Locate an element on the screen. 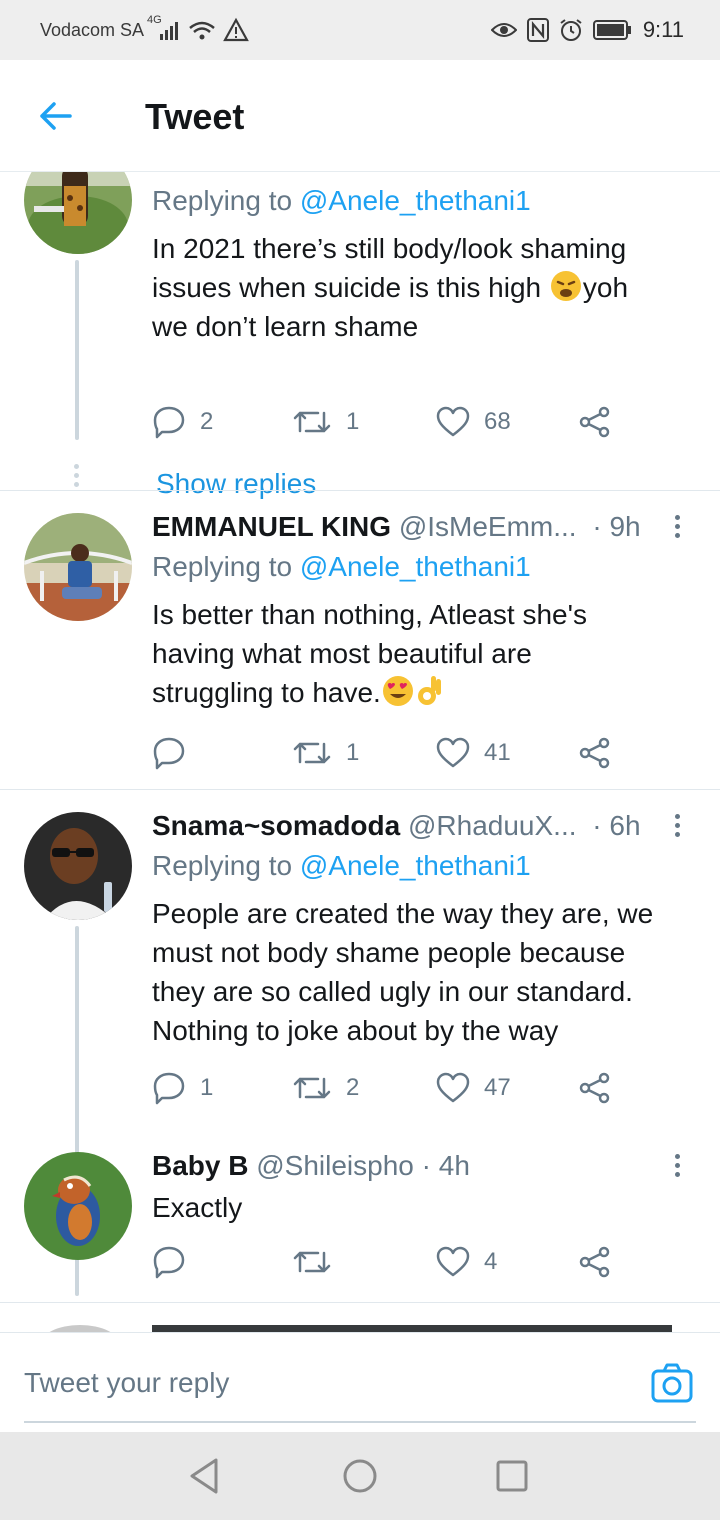 The width and height of the screenshot is (720, 1520). clock: 9:11 is located at coordinates (663, 29).